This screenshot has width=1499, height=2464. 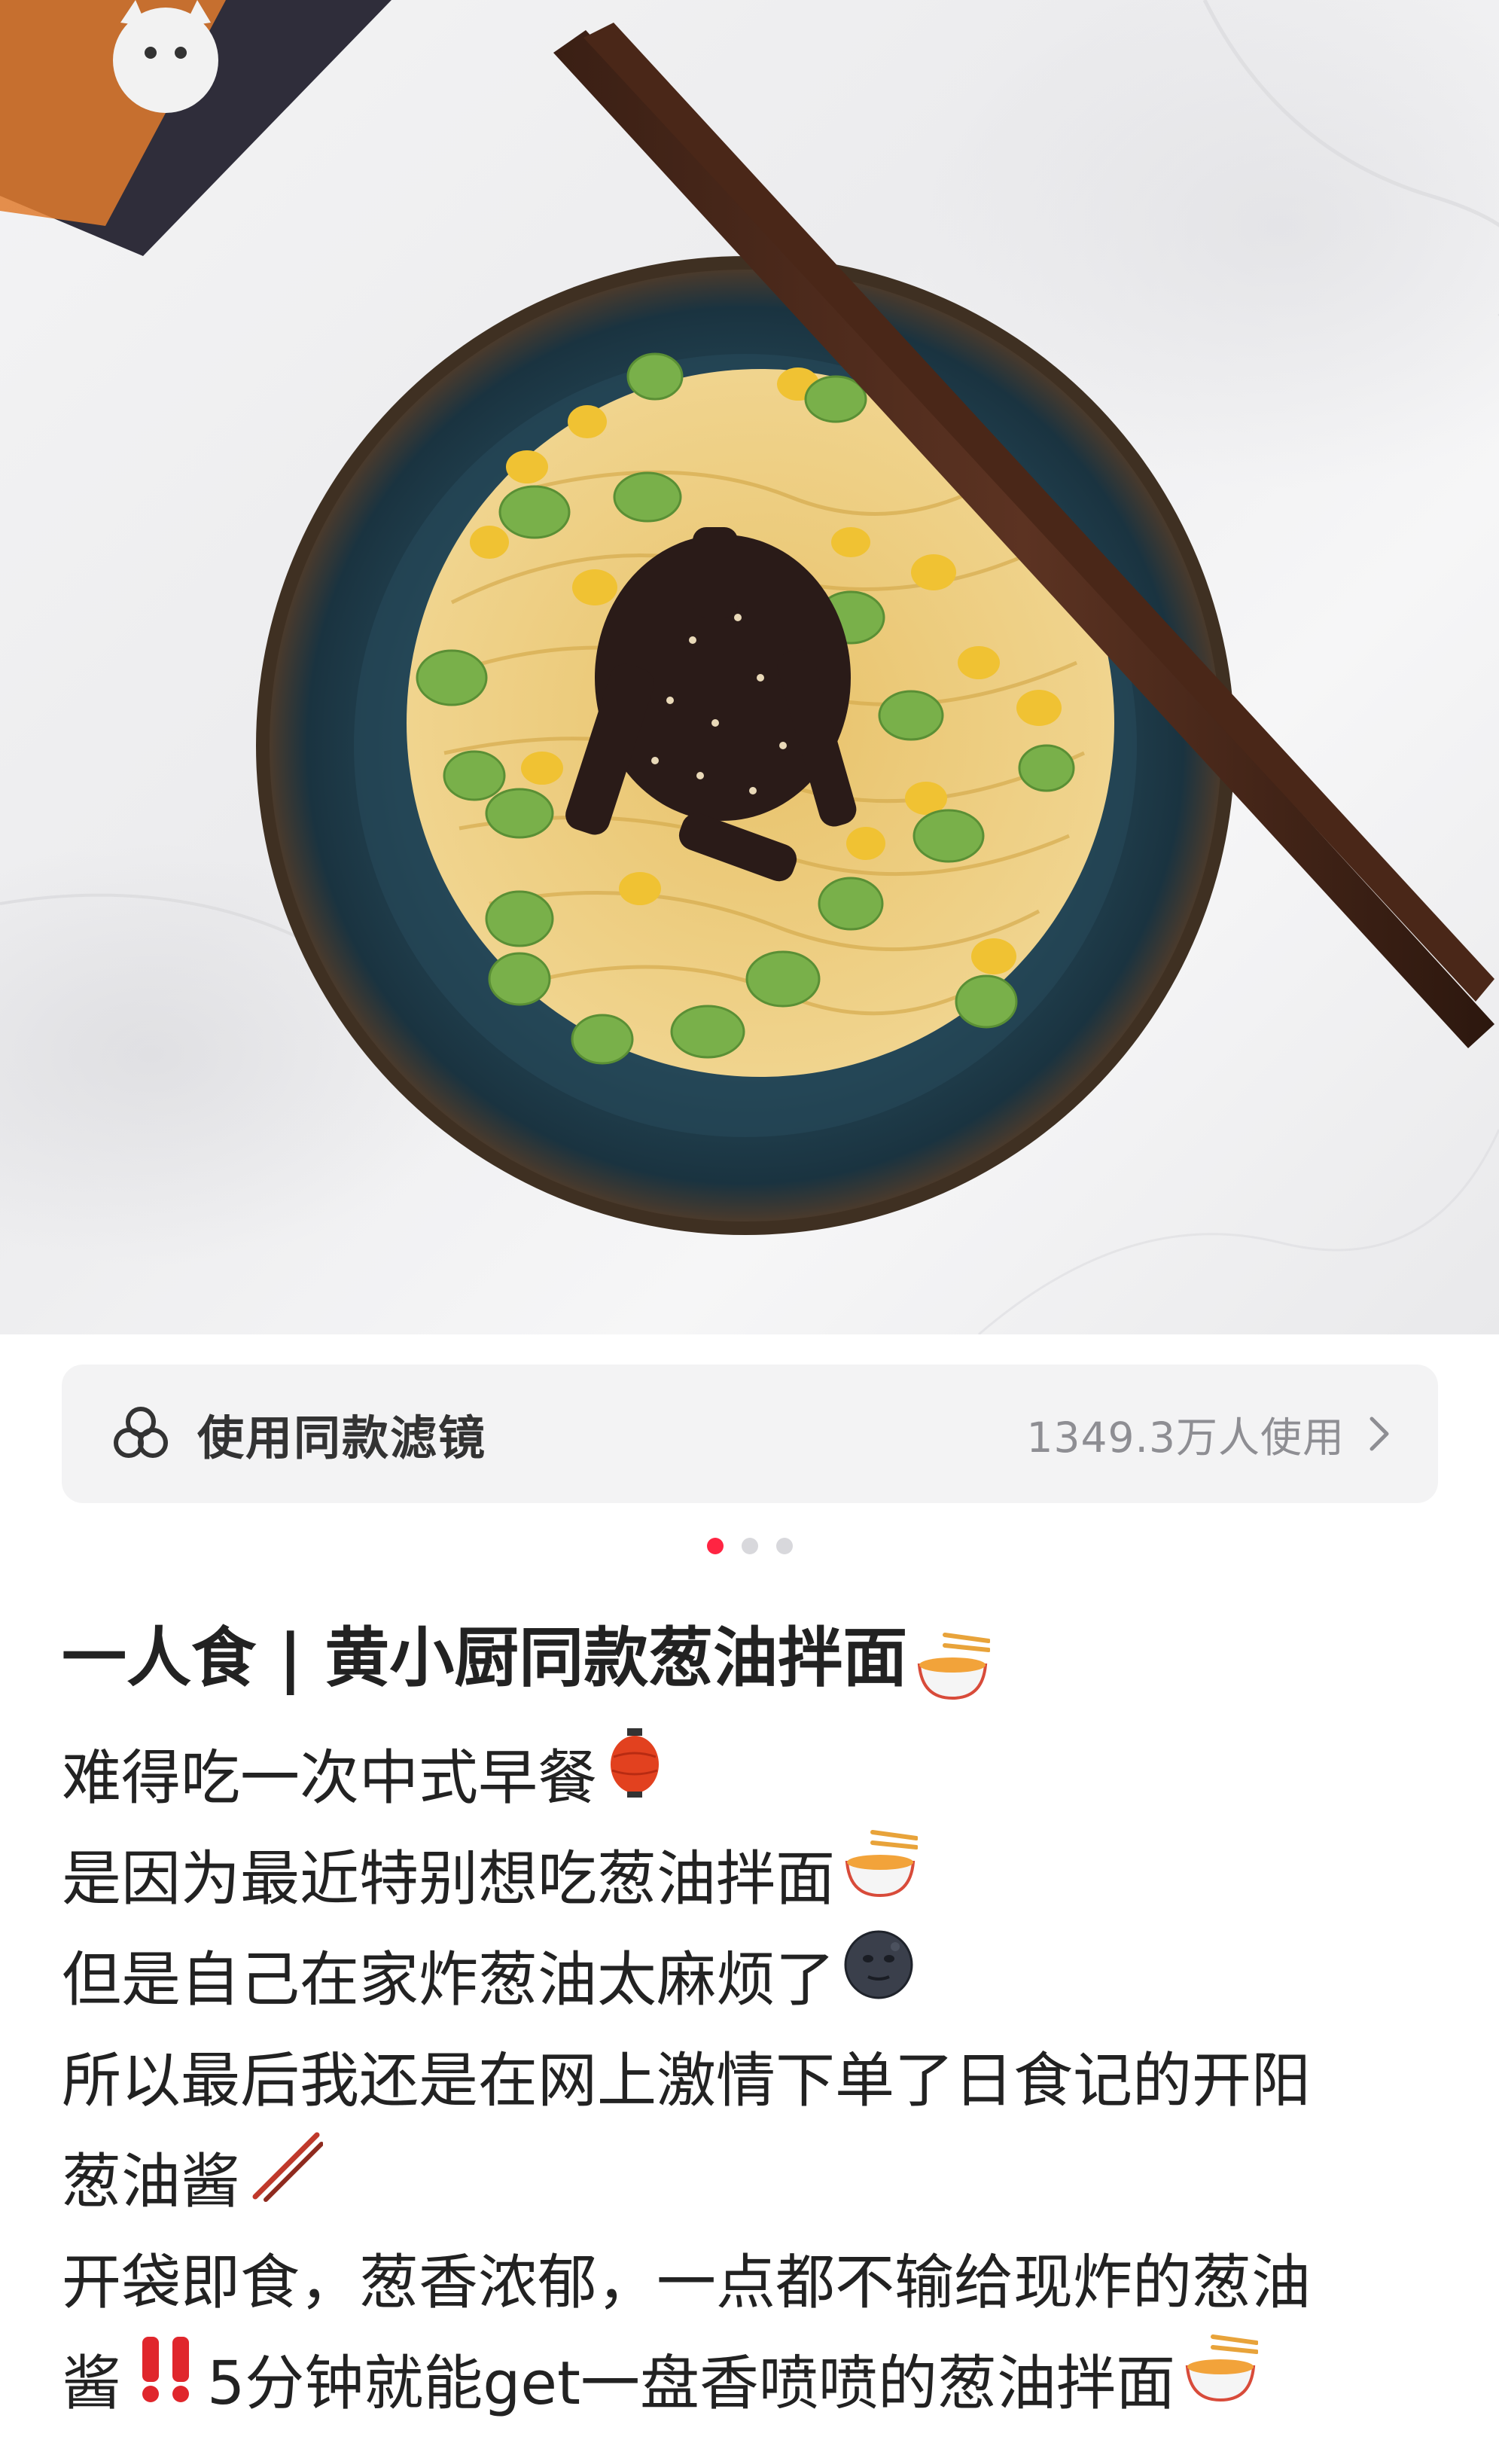 I want to click on post-line: 酱 5分钟就能get一盘香喷喷的葱油拌面, so click(x=751, y=2384).